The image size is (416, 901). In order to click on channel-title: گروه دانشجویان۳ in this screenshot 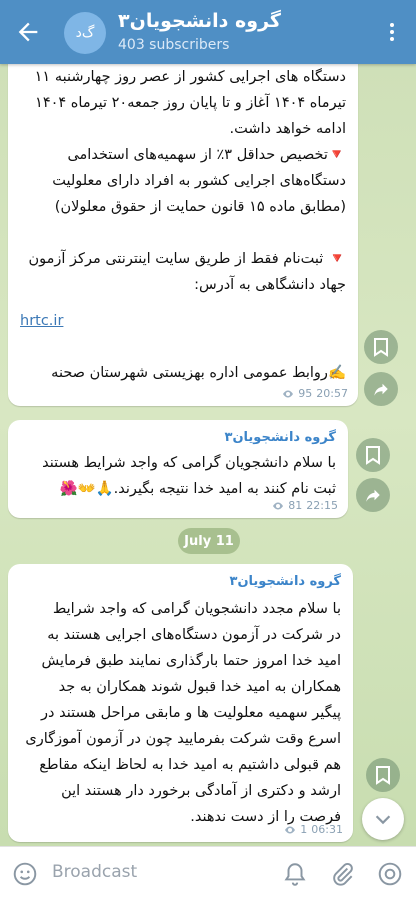, I will do `click(199, 21)`.